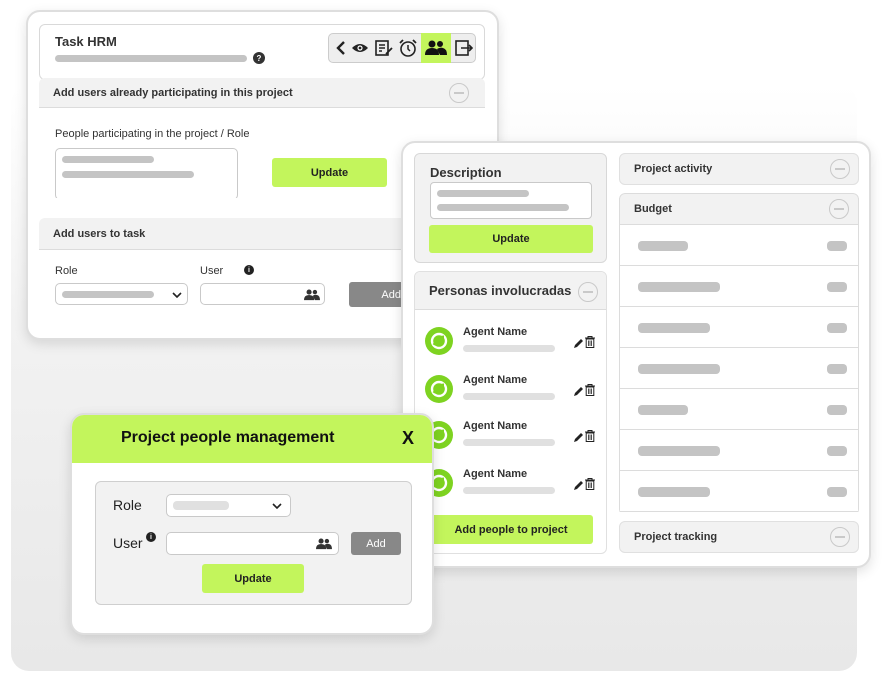  Describe the element at coordinates (360, 48) in the screenshot. I see `eye-icon` at that location.